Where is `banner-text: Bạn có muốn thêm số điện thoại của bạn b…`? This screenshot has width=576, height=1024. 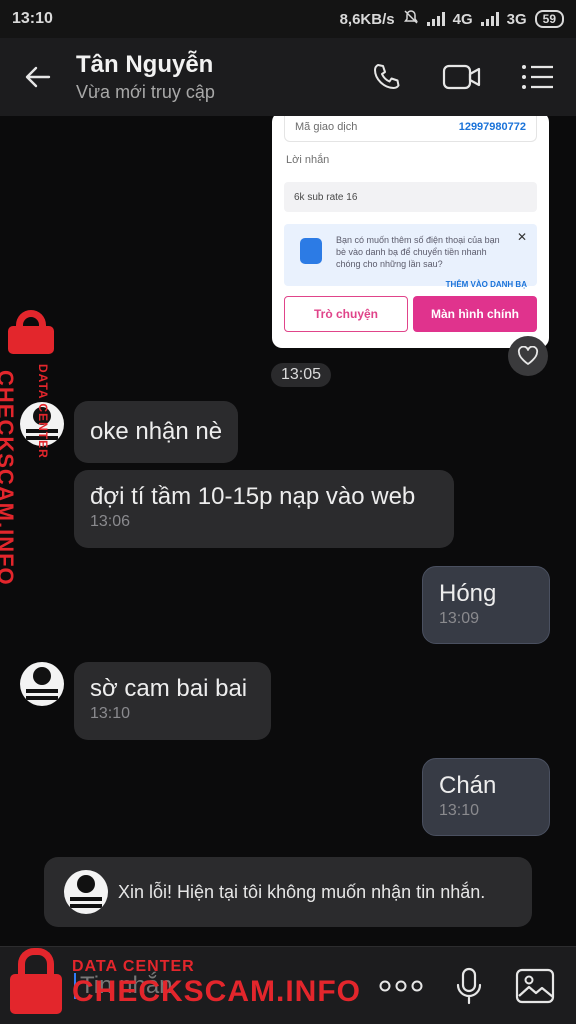
banner-text: Bạn có muốn thêm số điện thoại của bạn b… is located at coordinates (418, 252).